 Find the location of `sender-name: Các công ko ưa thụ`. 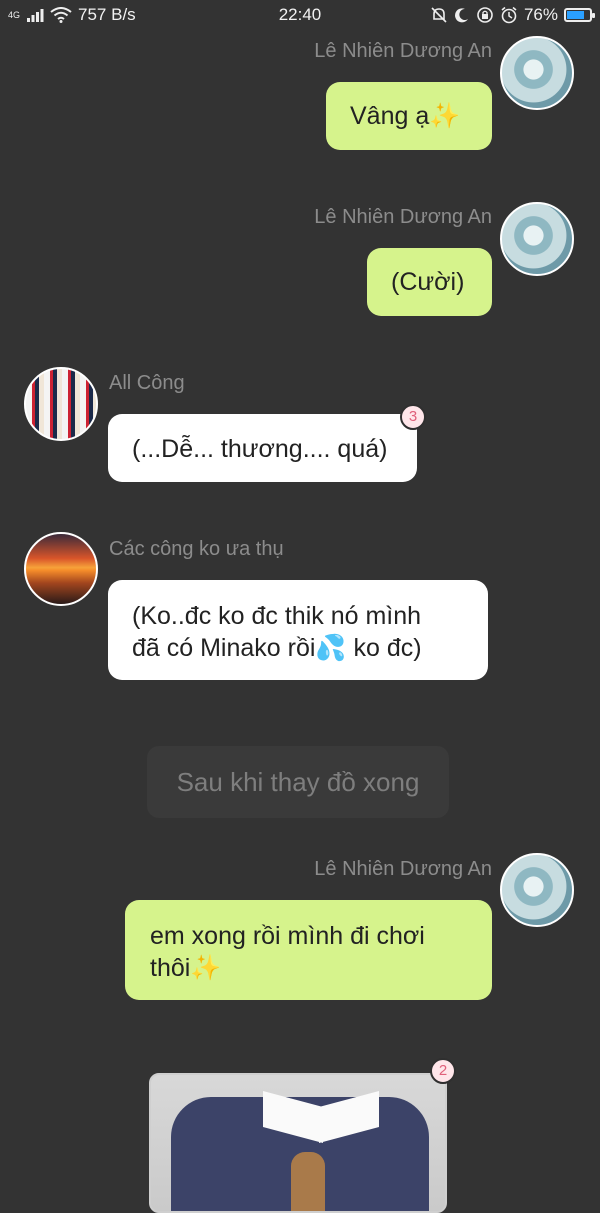

sender-name: Các công ko ưa thụ is located at coordinates (196, 549).